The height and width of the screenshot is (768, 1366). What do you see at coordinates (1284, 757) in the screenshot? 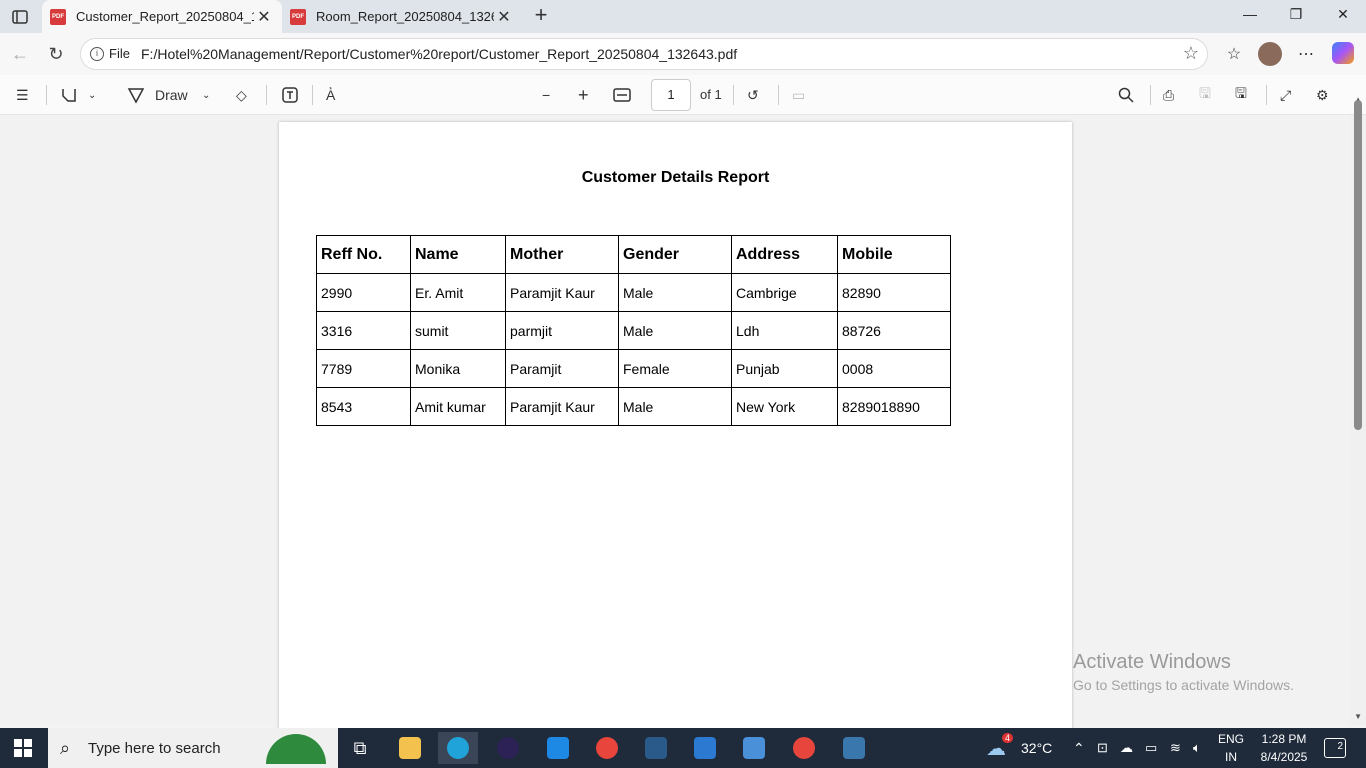
I see `date: 8/4/2025` at bounding box center [1284, 757].